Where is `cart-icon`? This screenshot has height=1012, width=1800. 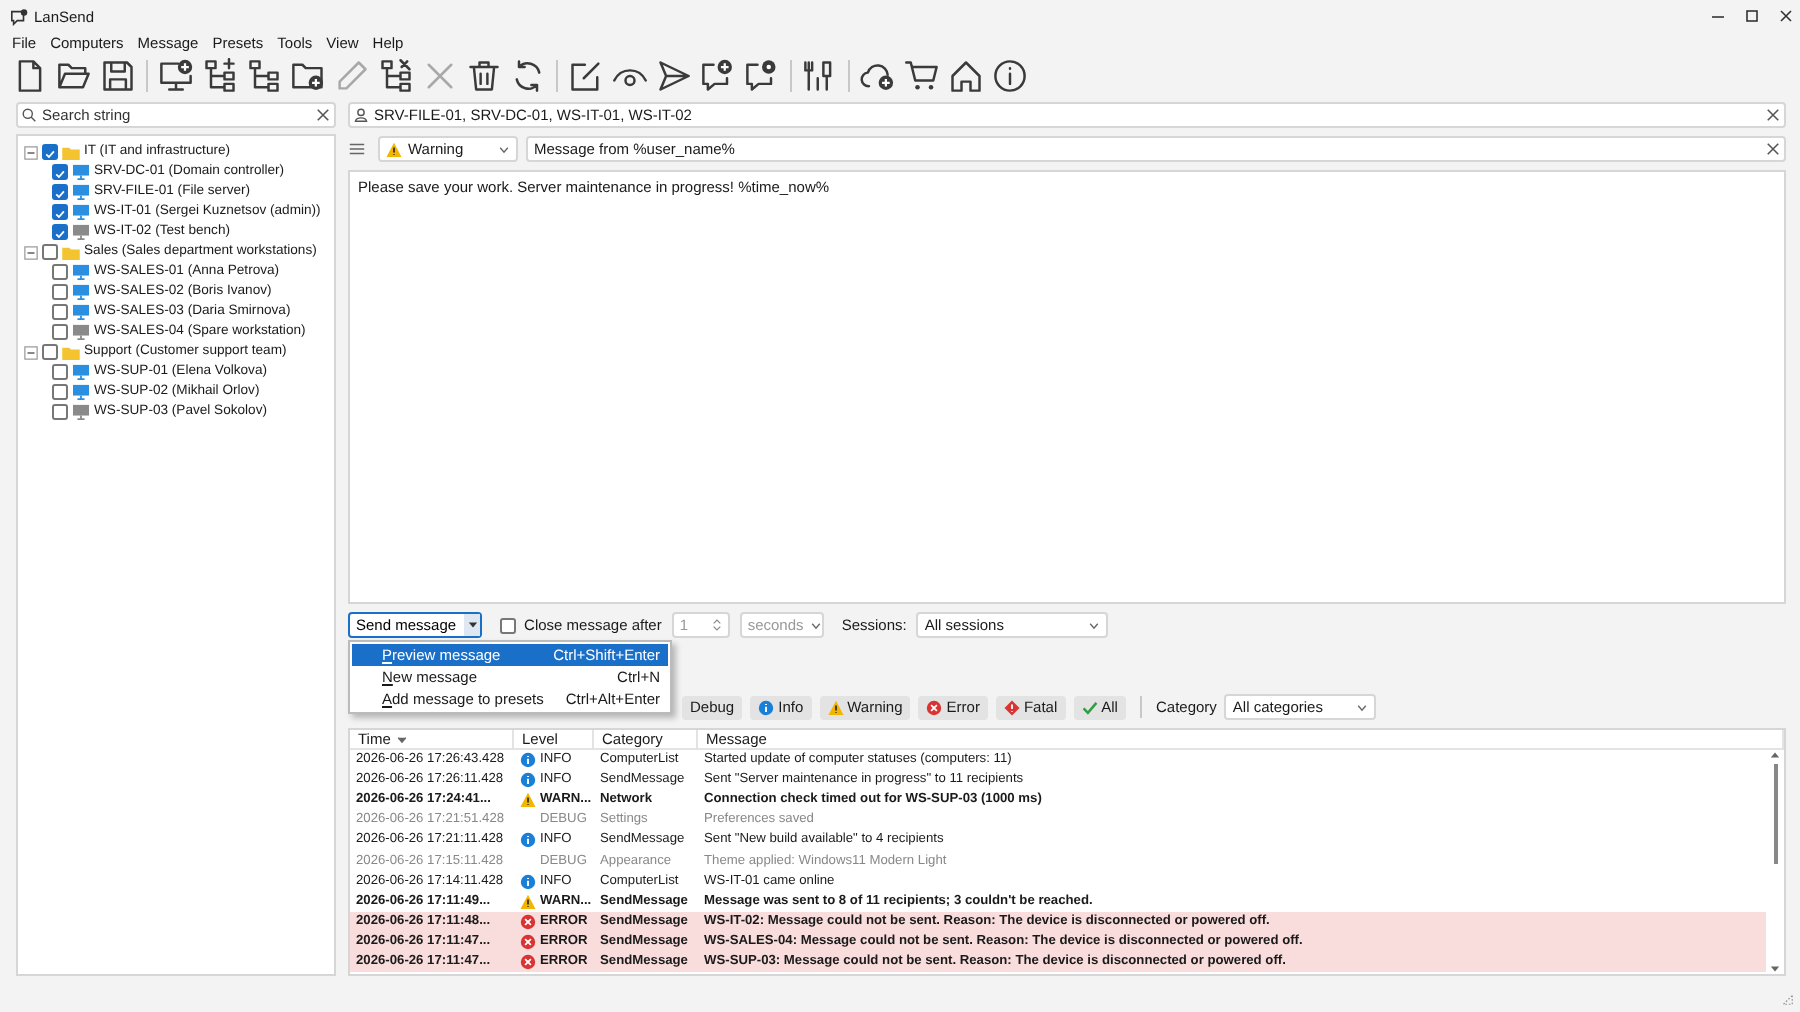 cart-icon is located at coordinates (922, 76).